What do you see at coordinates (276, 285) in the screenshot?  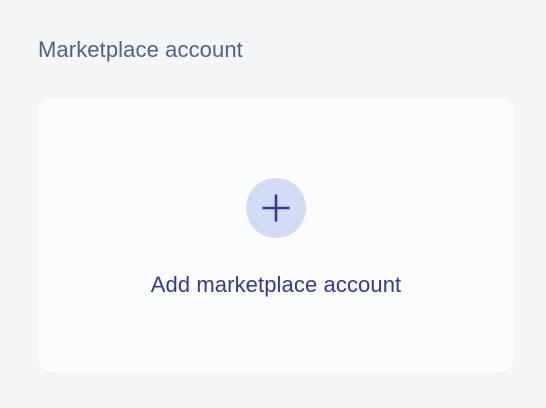 I see `add-marketplace-account-label: Add marketplace account` at bounding box center [276, 285].